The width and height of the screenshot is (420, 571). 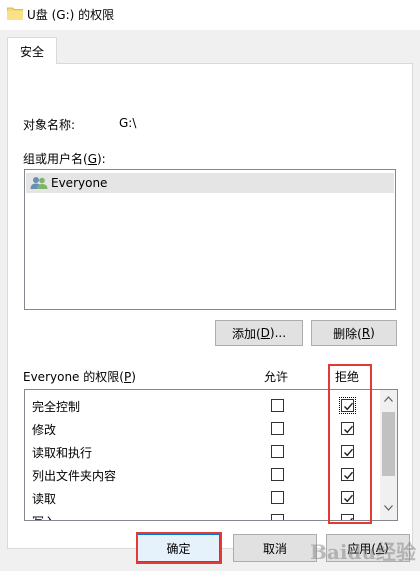 I want to click on permissions-title: Everyone 的权限(P), so click(x=79, y=377).